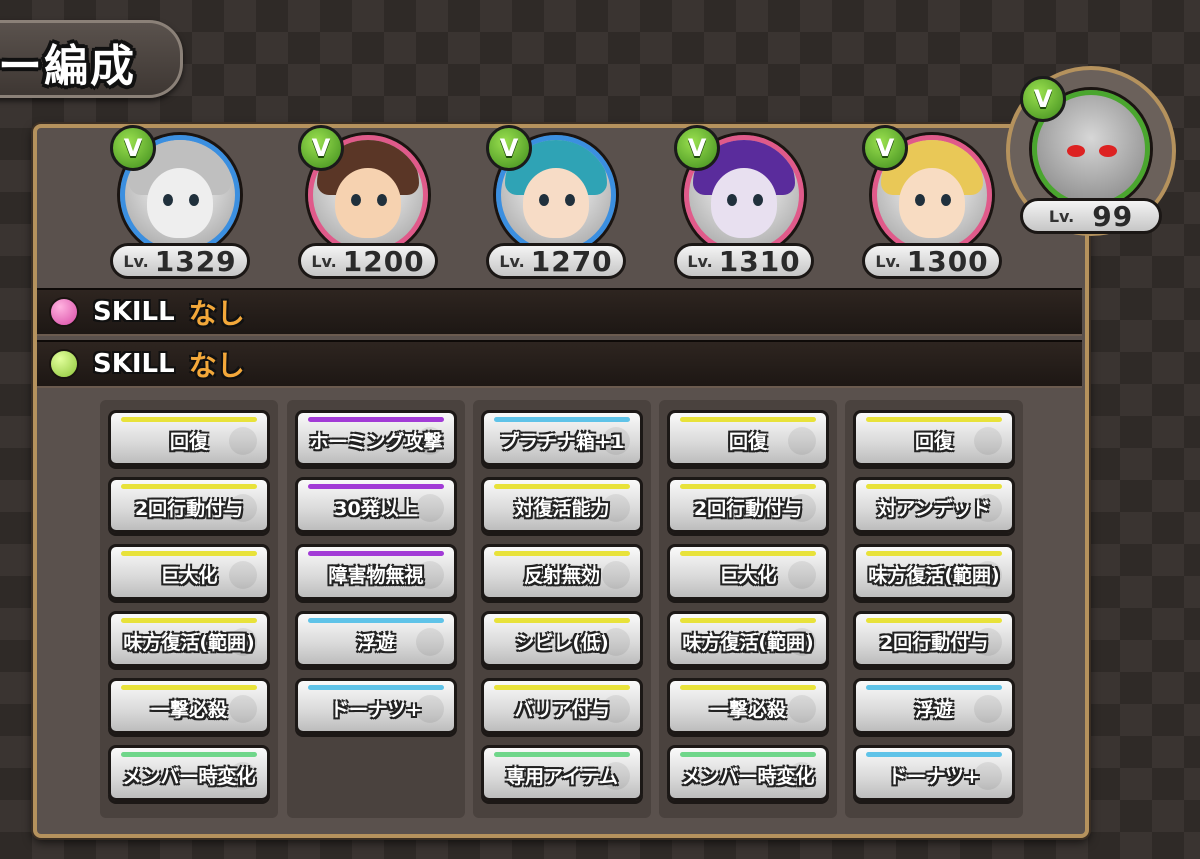 The image size is (1200, 859). What do you see at coordinates (562, 643) in the screenshot?
I see `ability-label: シビレ(低)` at bounding box center [562, 643].